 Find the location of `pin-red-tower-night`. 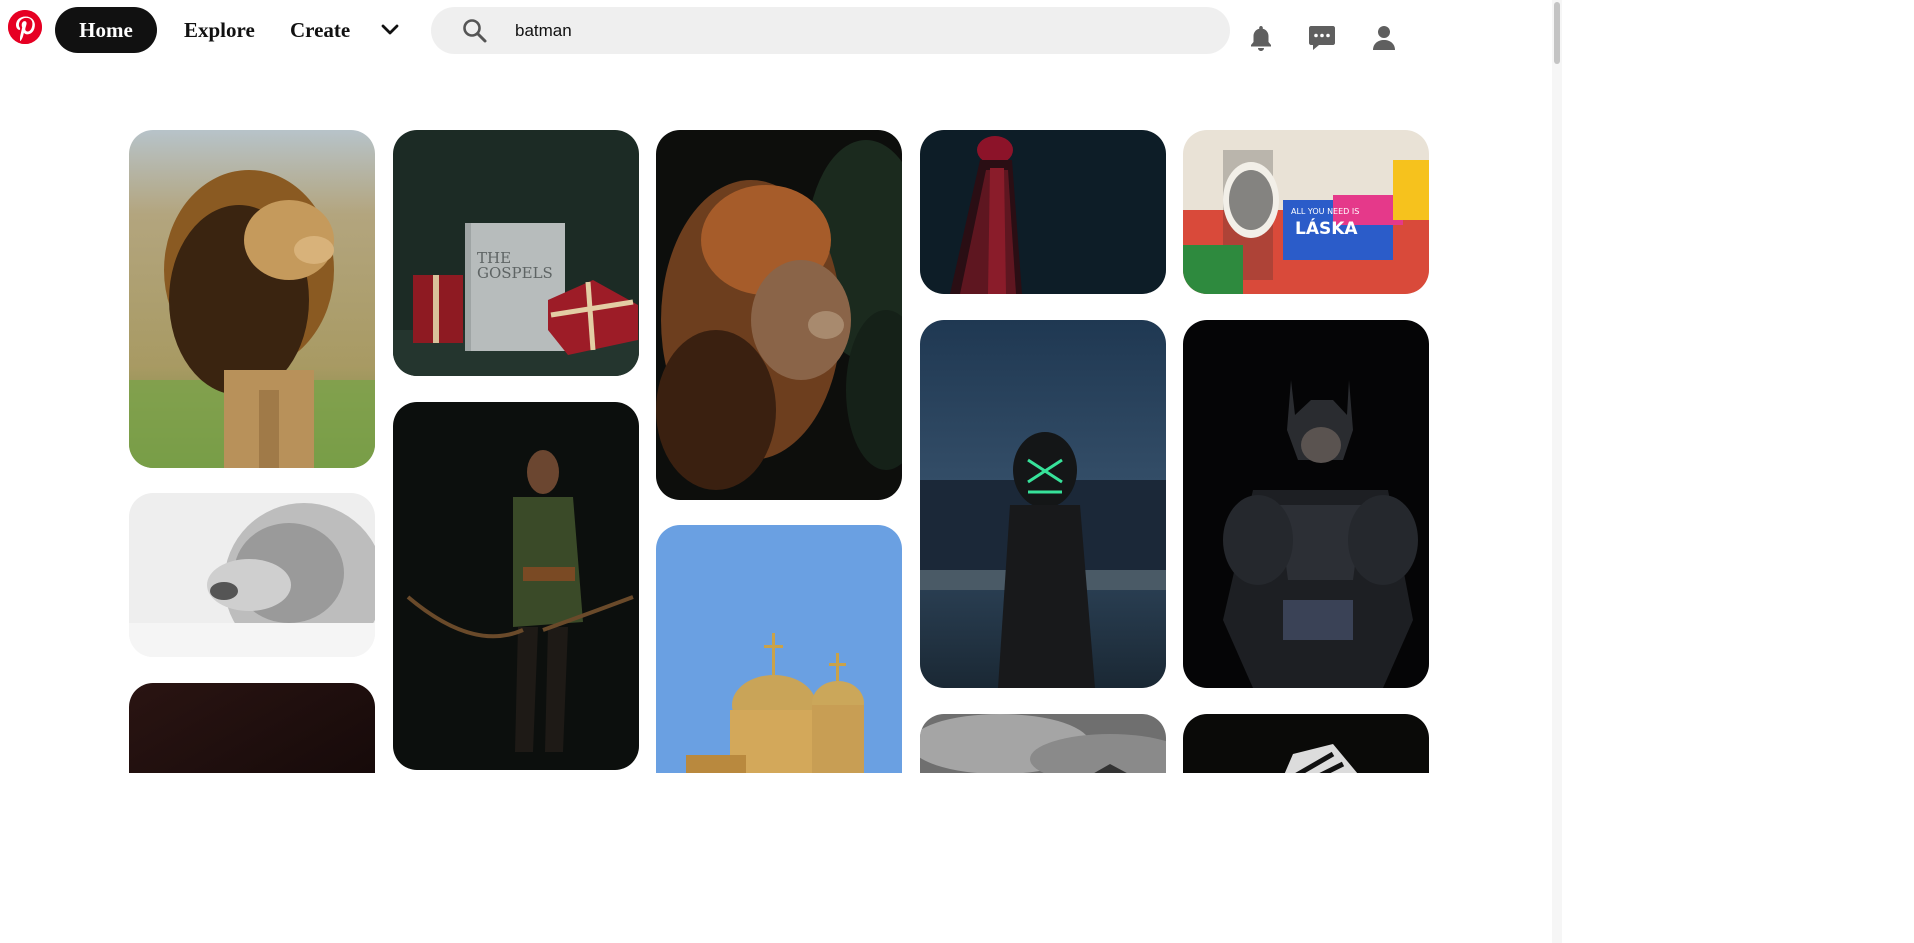

pin-red-tower-night is located at coordinates (1043, 212).